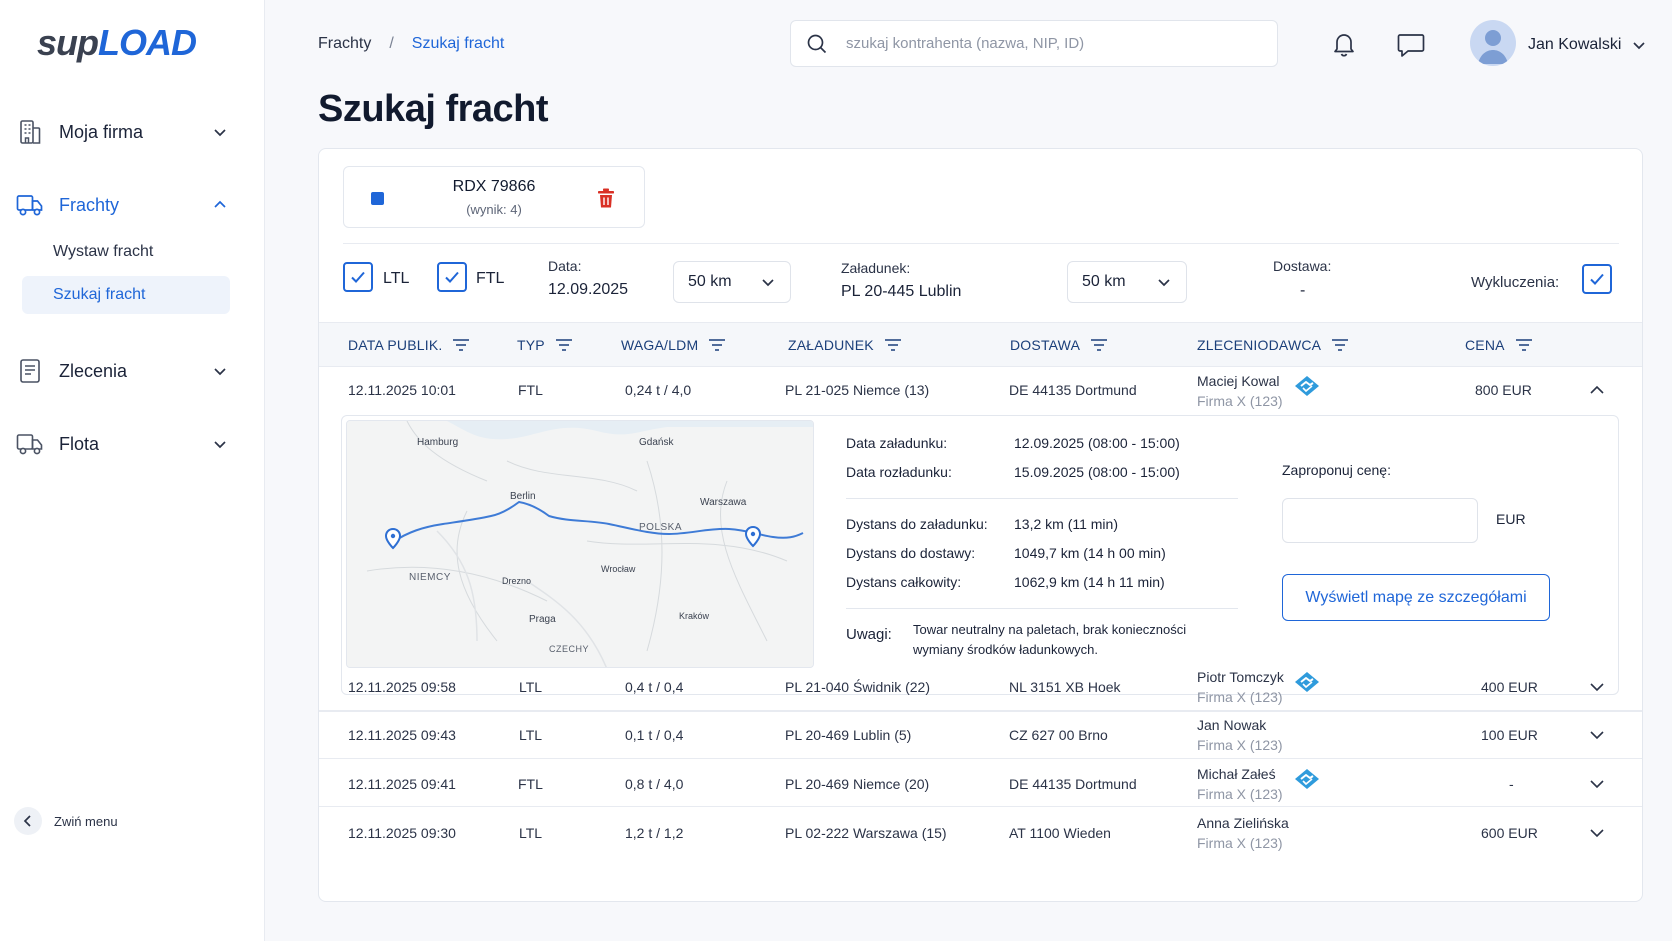 The width and height of the screenshot is (1672, 941). Describe the element at coordinates (857, 390) in the screenshot. I see `row-loading: PL 21-025 Niemce (13)` at that location.